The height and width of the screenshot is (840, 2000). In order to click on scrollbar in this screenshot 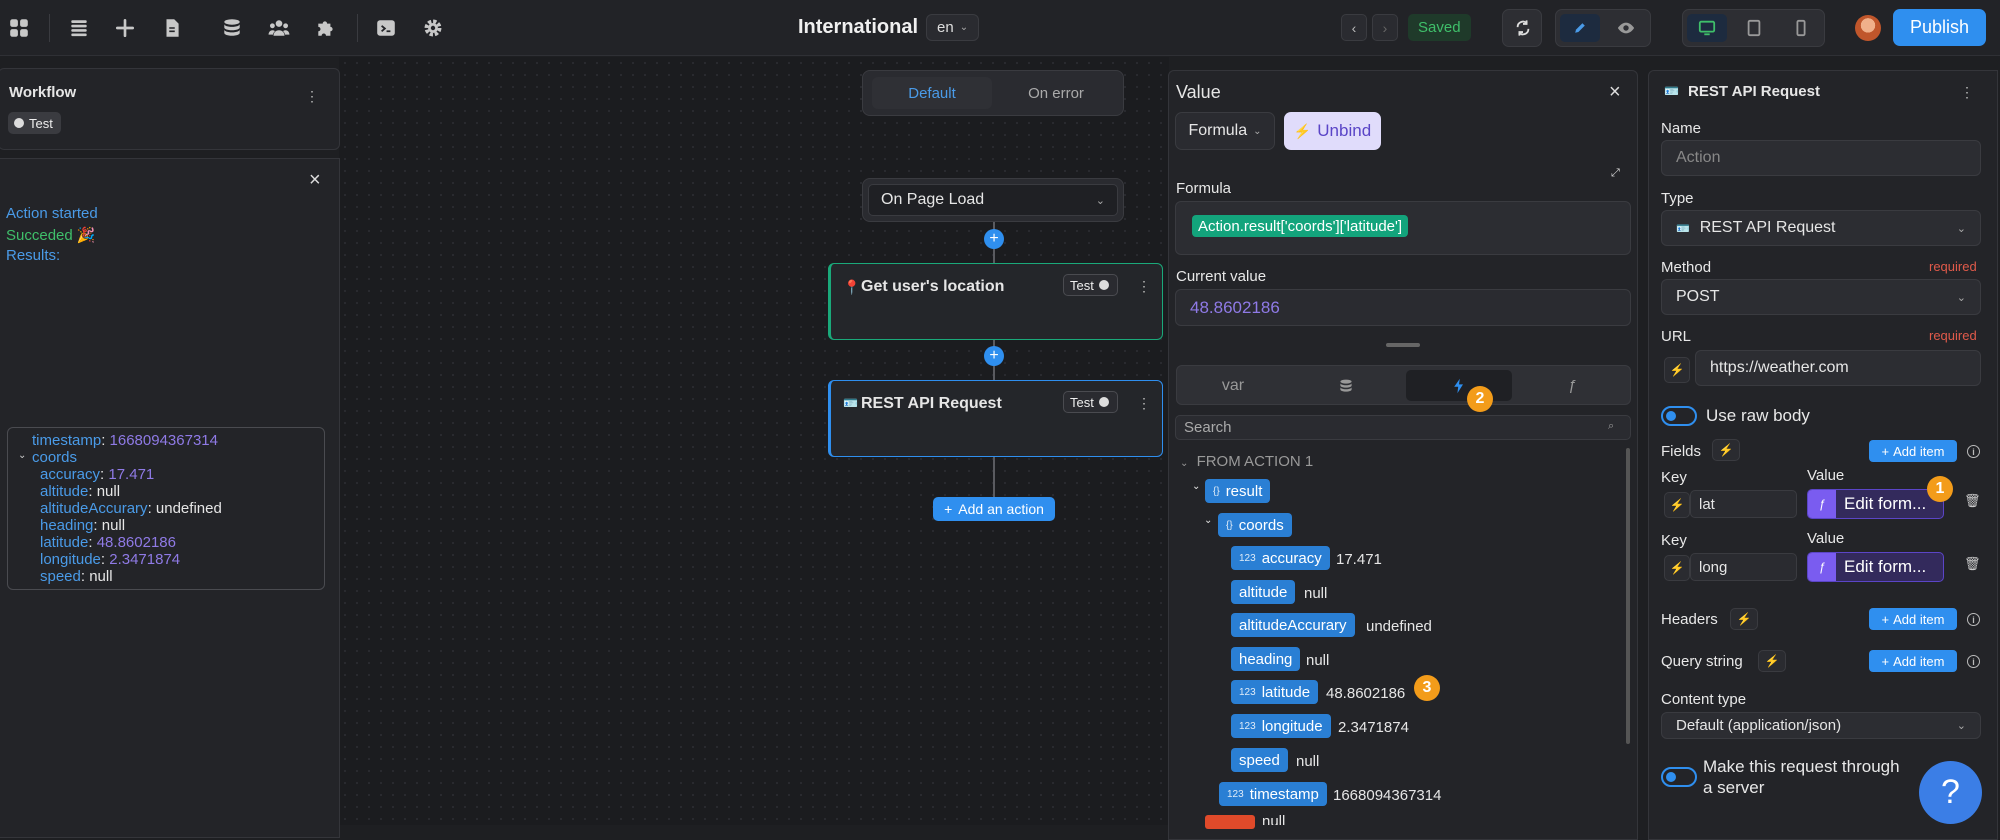, I will do `click(1628, 596)`.